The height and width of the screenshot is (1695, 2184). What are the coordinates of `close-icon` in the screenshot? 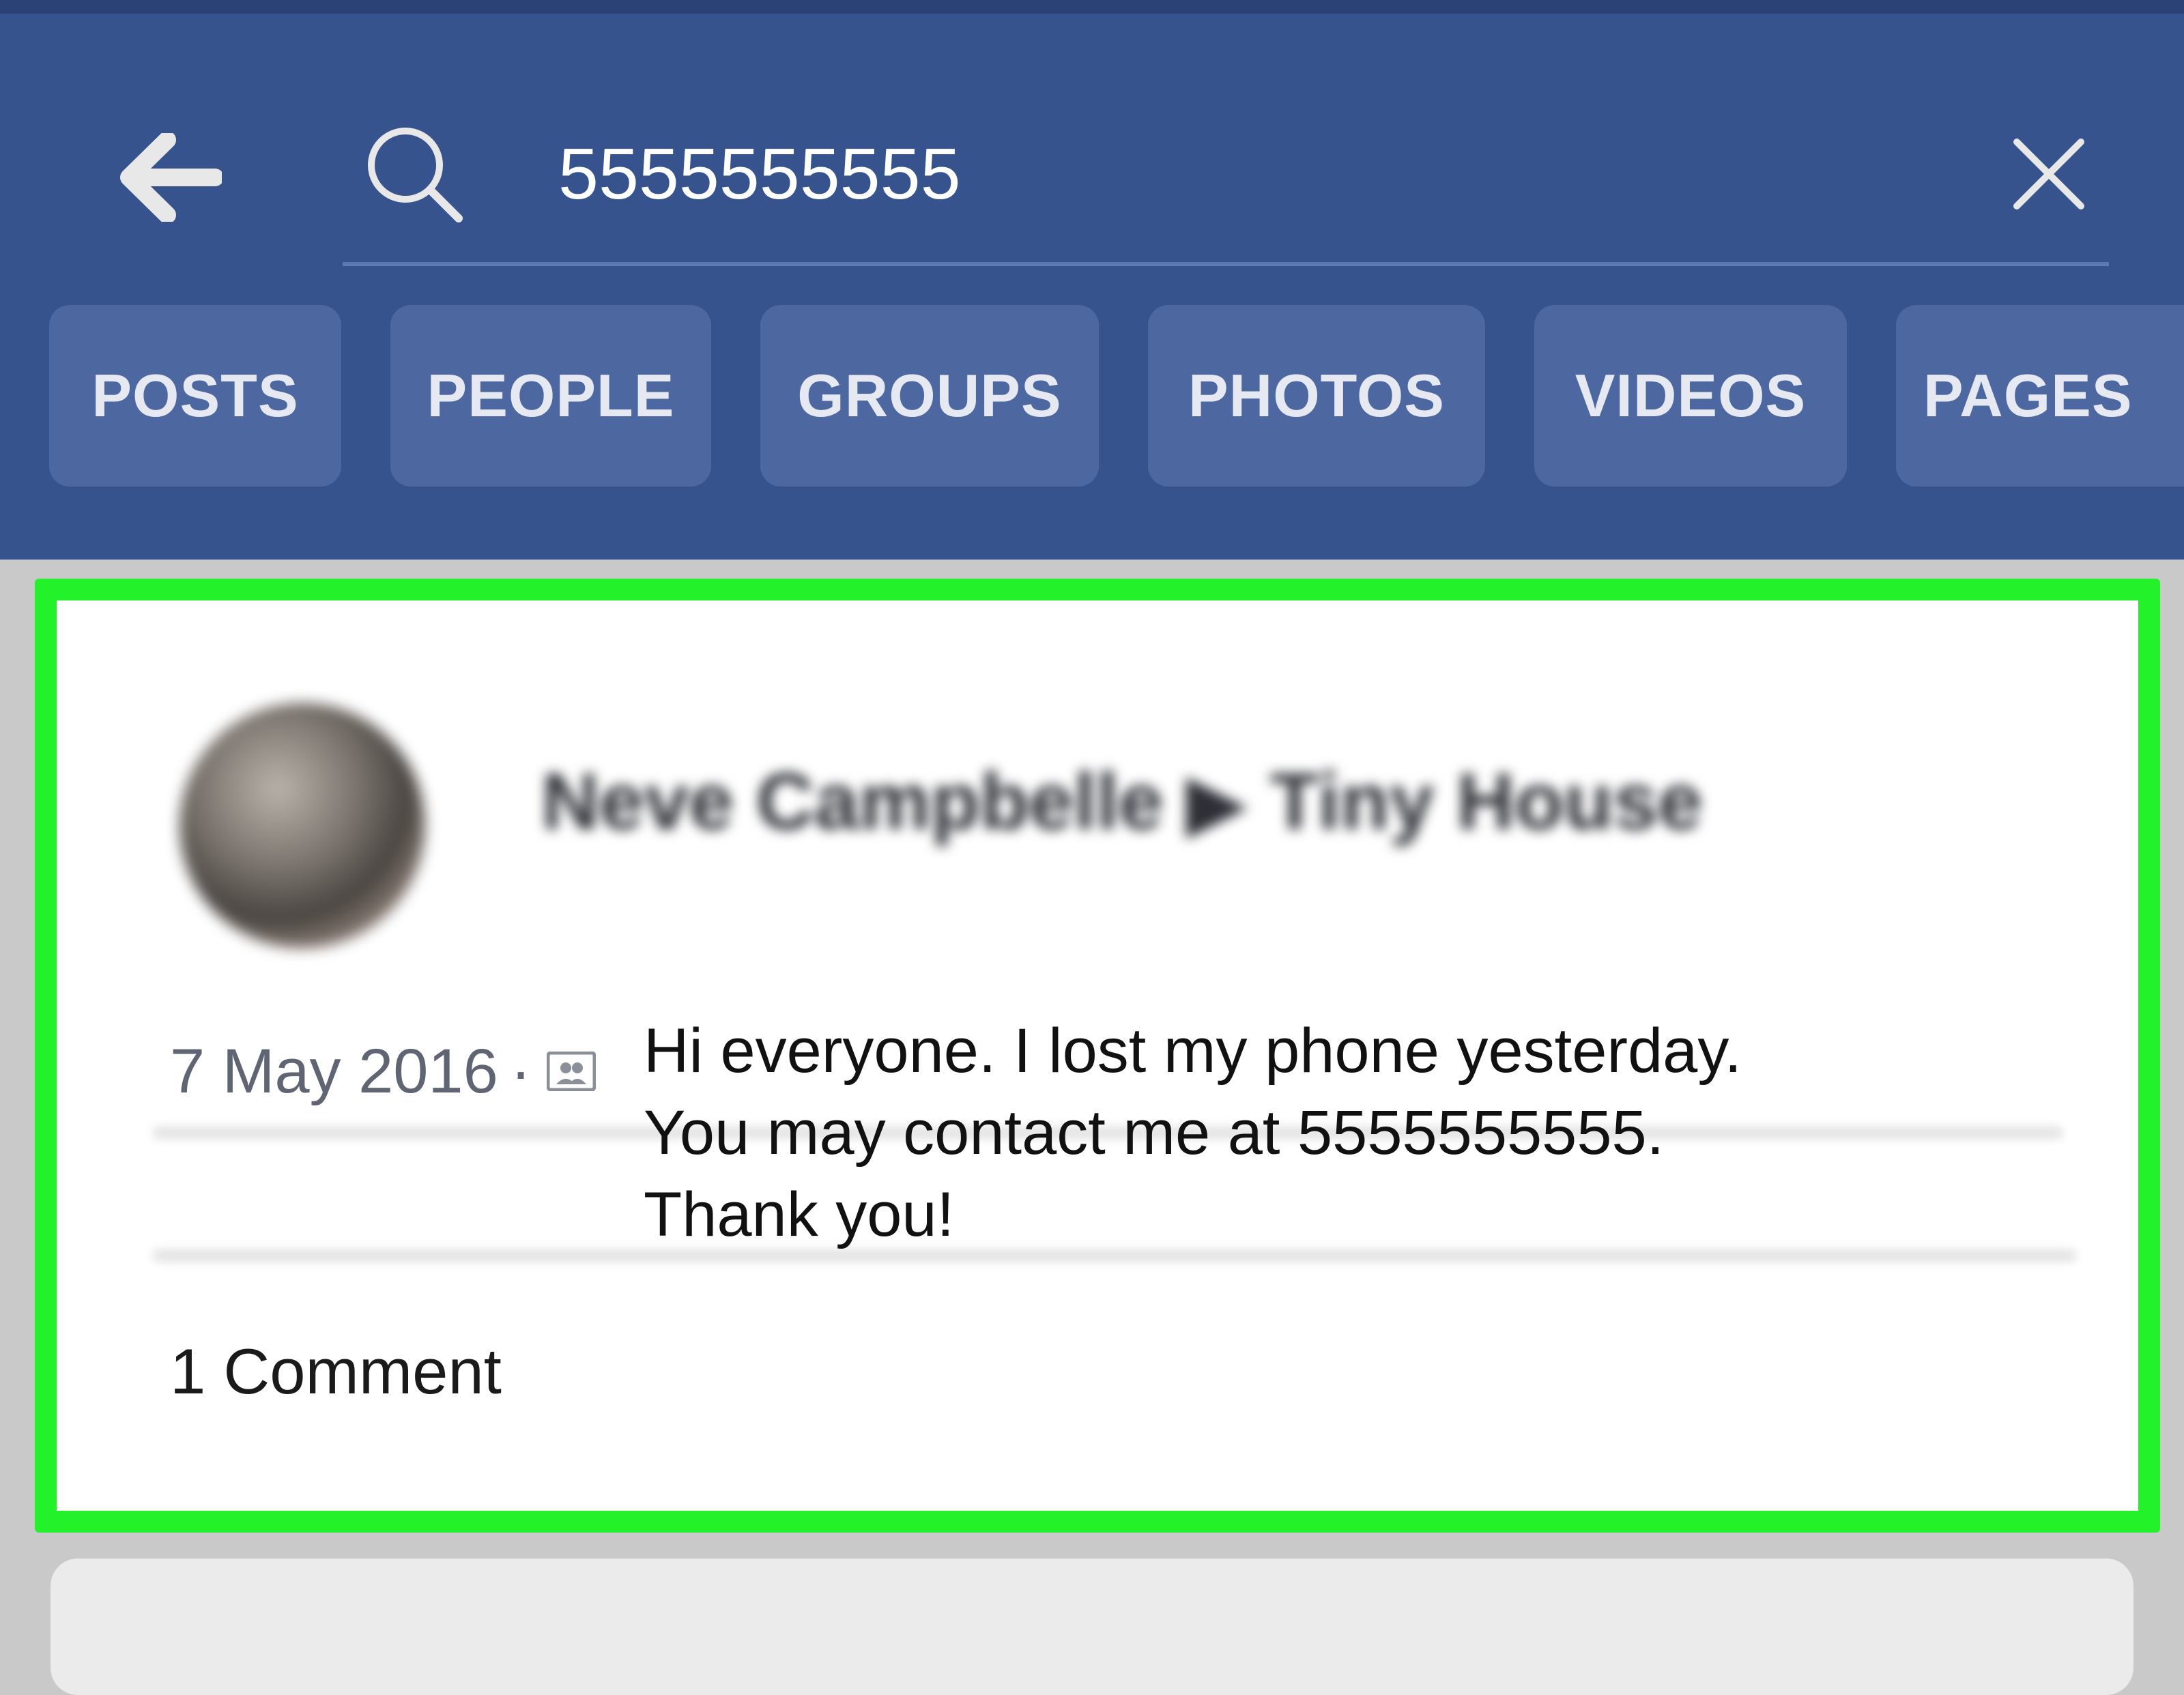 It's located at (2048, 174).